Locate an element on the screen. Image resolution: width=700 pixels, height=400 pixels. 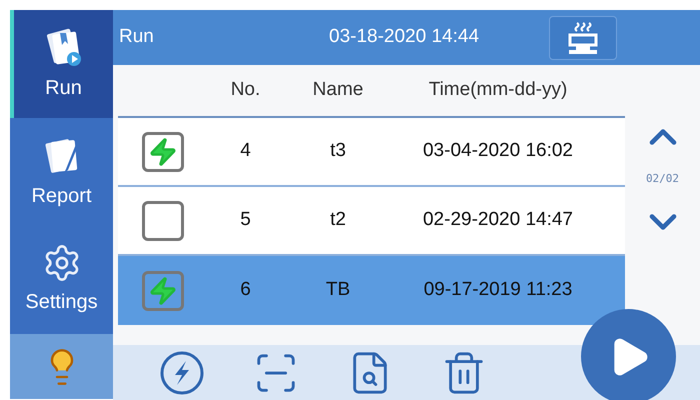
column-header: Time(mm-dd-yy) is located at coordinates (498, 90).